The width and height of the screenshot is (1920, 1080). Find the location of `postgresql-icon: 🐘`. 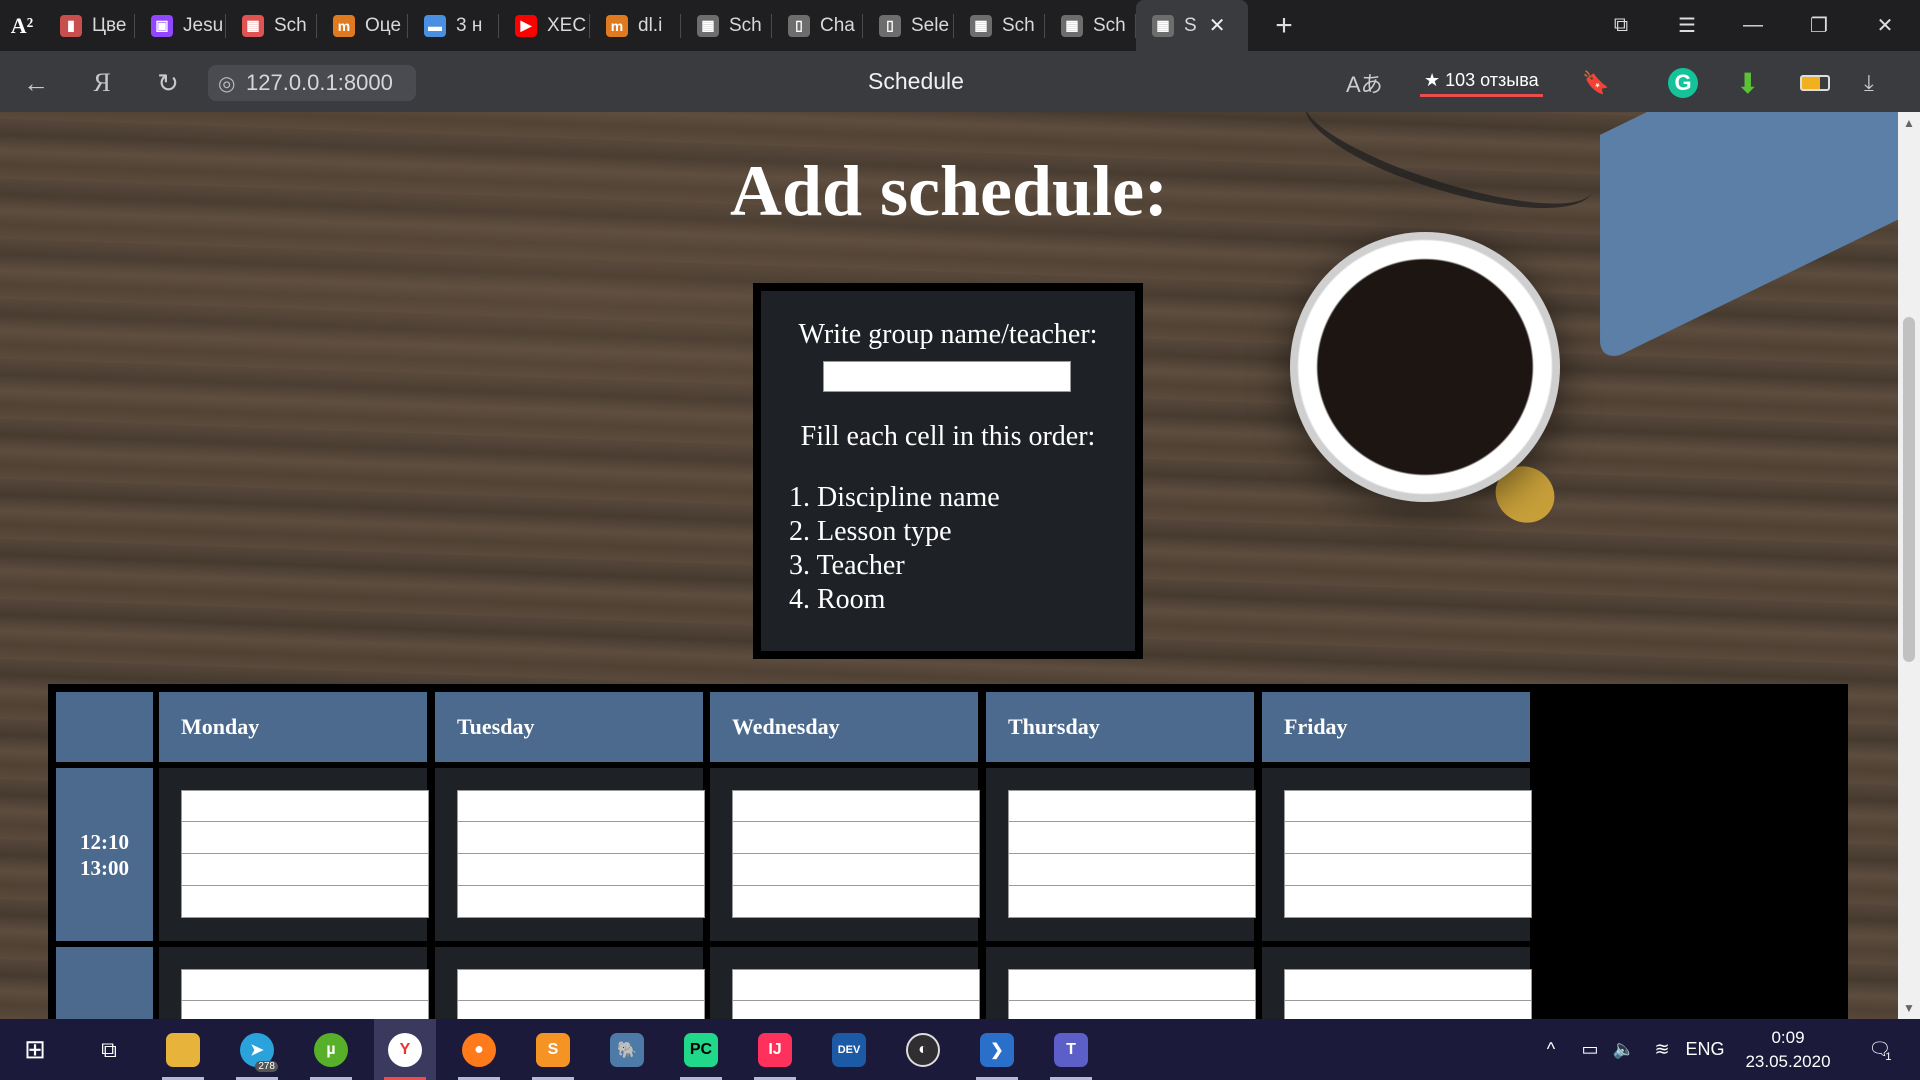

postgresql-icon: 🐘 is located at coordinates (627, 1049).